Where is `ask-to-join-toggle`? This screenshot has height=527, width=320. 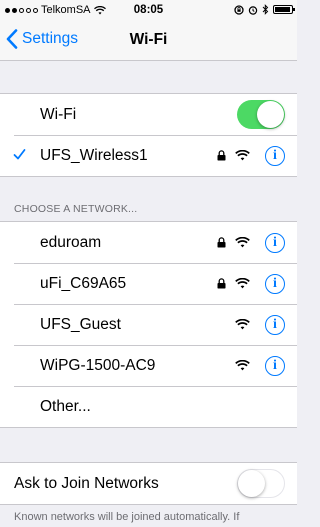
ask-to-join-toggle is located at coordinates (261, 483).